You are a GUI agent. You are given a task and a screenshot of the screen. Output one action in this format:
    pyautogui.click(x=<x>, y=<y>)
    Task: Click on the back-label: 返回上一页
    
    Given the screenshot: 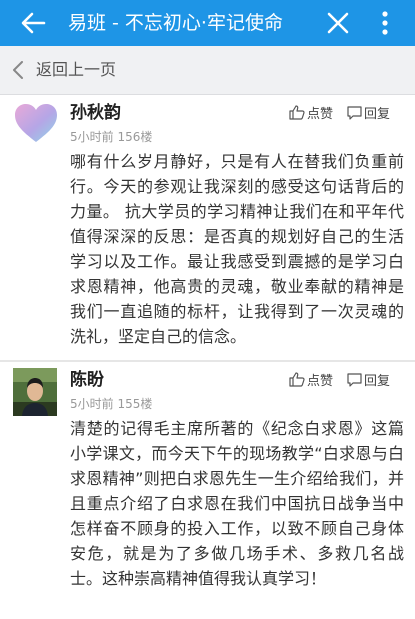 What is the action you would take?
    pyautogui.click(x=76, y=69)
    